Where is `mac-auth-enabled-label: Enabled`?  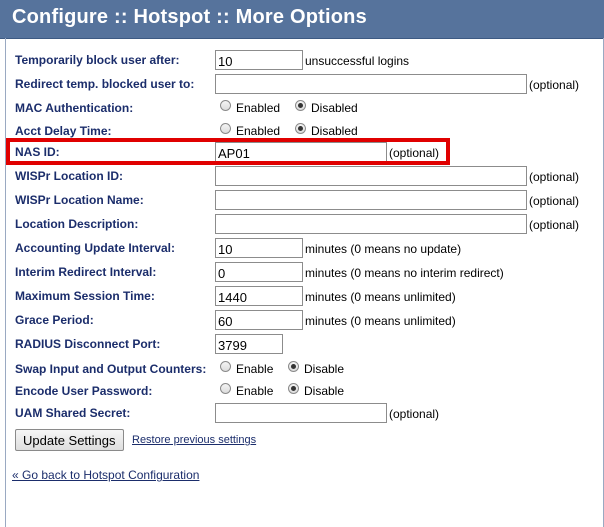 mac-auth-enabled-label: Enabled is located at coordinates (258, 108).